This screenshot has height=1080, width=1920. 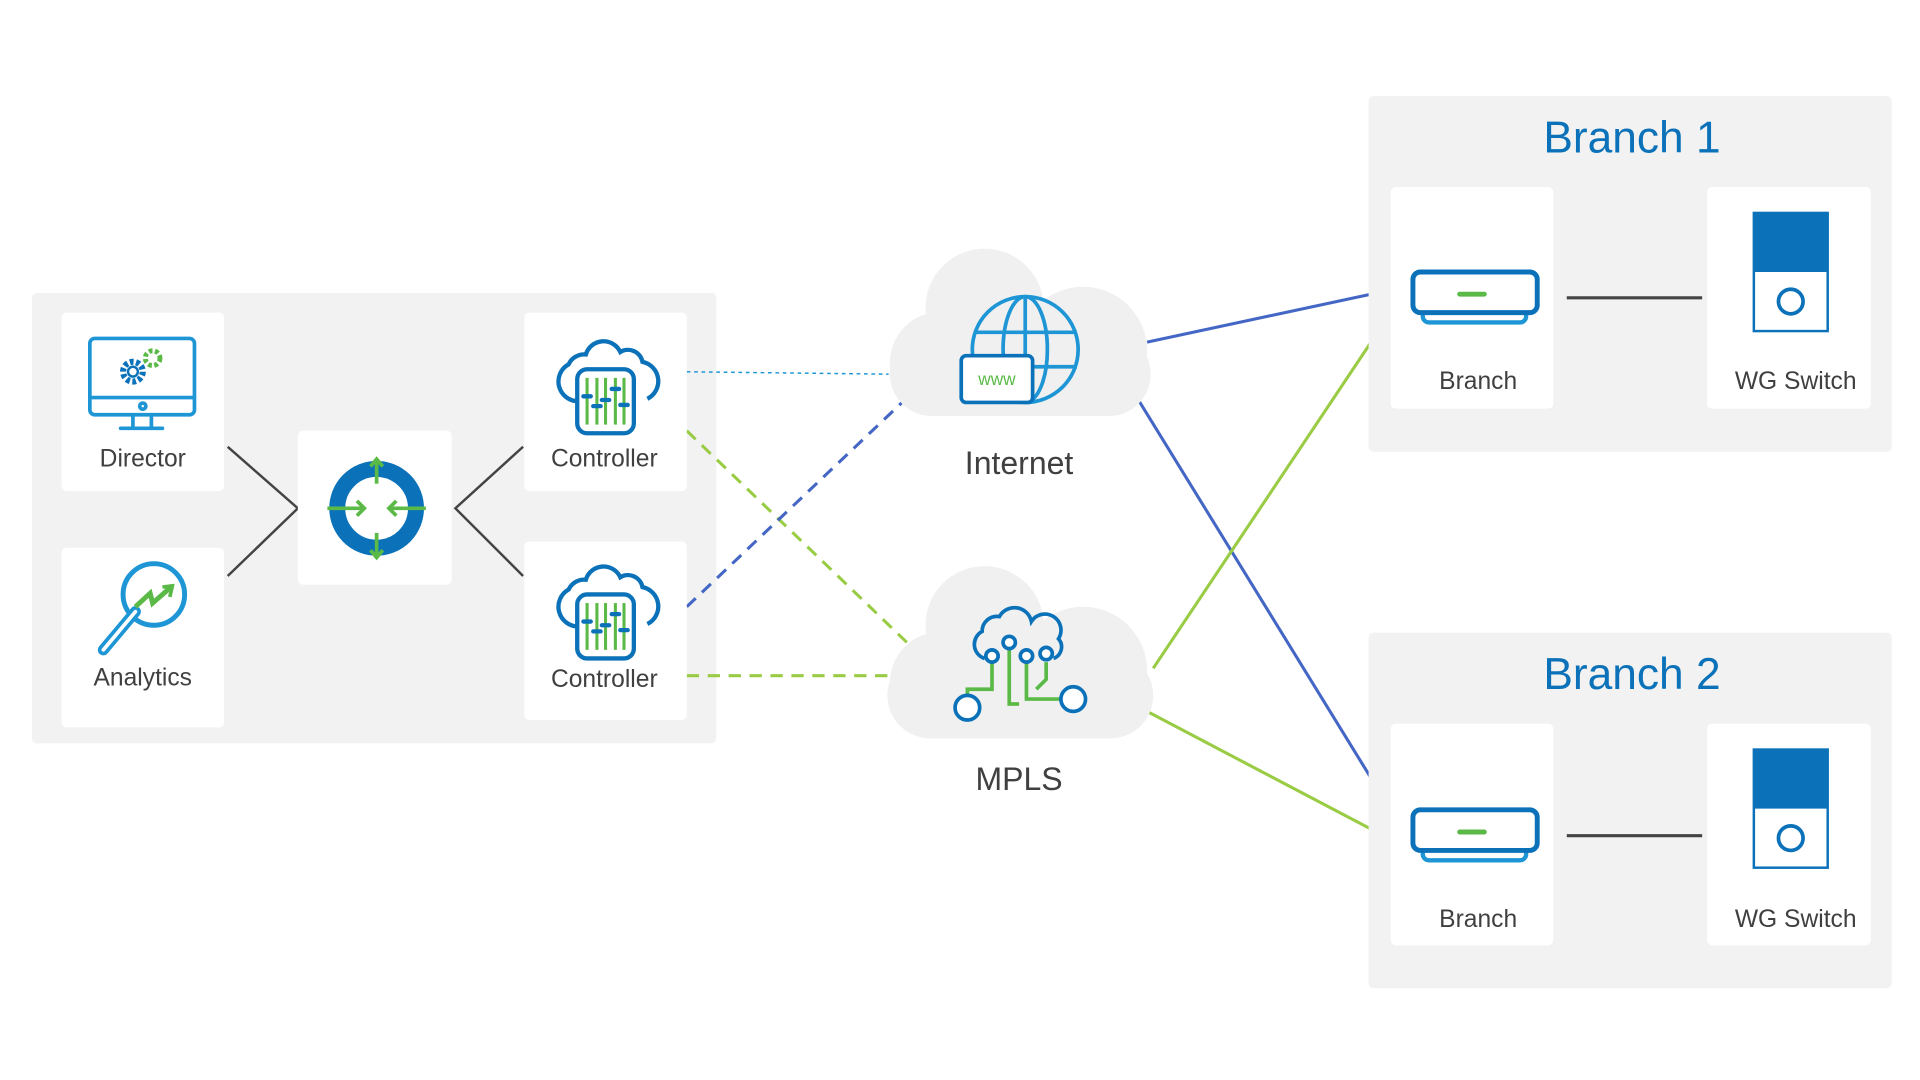 I want to click on controller-node-1: Controller, so click(x=605, y=402).